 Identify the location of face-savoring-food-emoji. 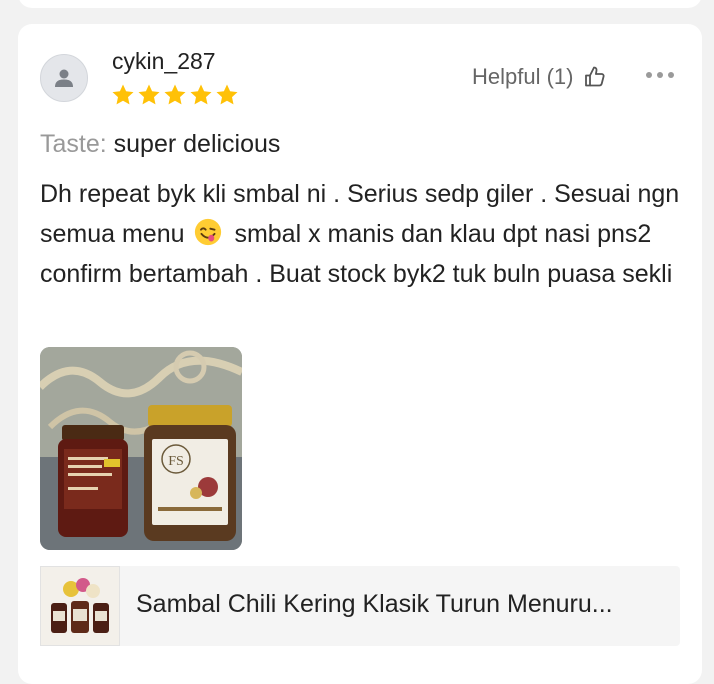
(208, 232).